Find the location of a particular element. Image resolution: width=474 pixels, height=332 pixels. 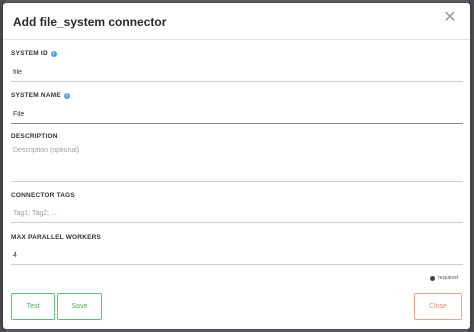

description-field: DESCRIPTION is located at coordinates (237, 158).